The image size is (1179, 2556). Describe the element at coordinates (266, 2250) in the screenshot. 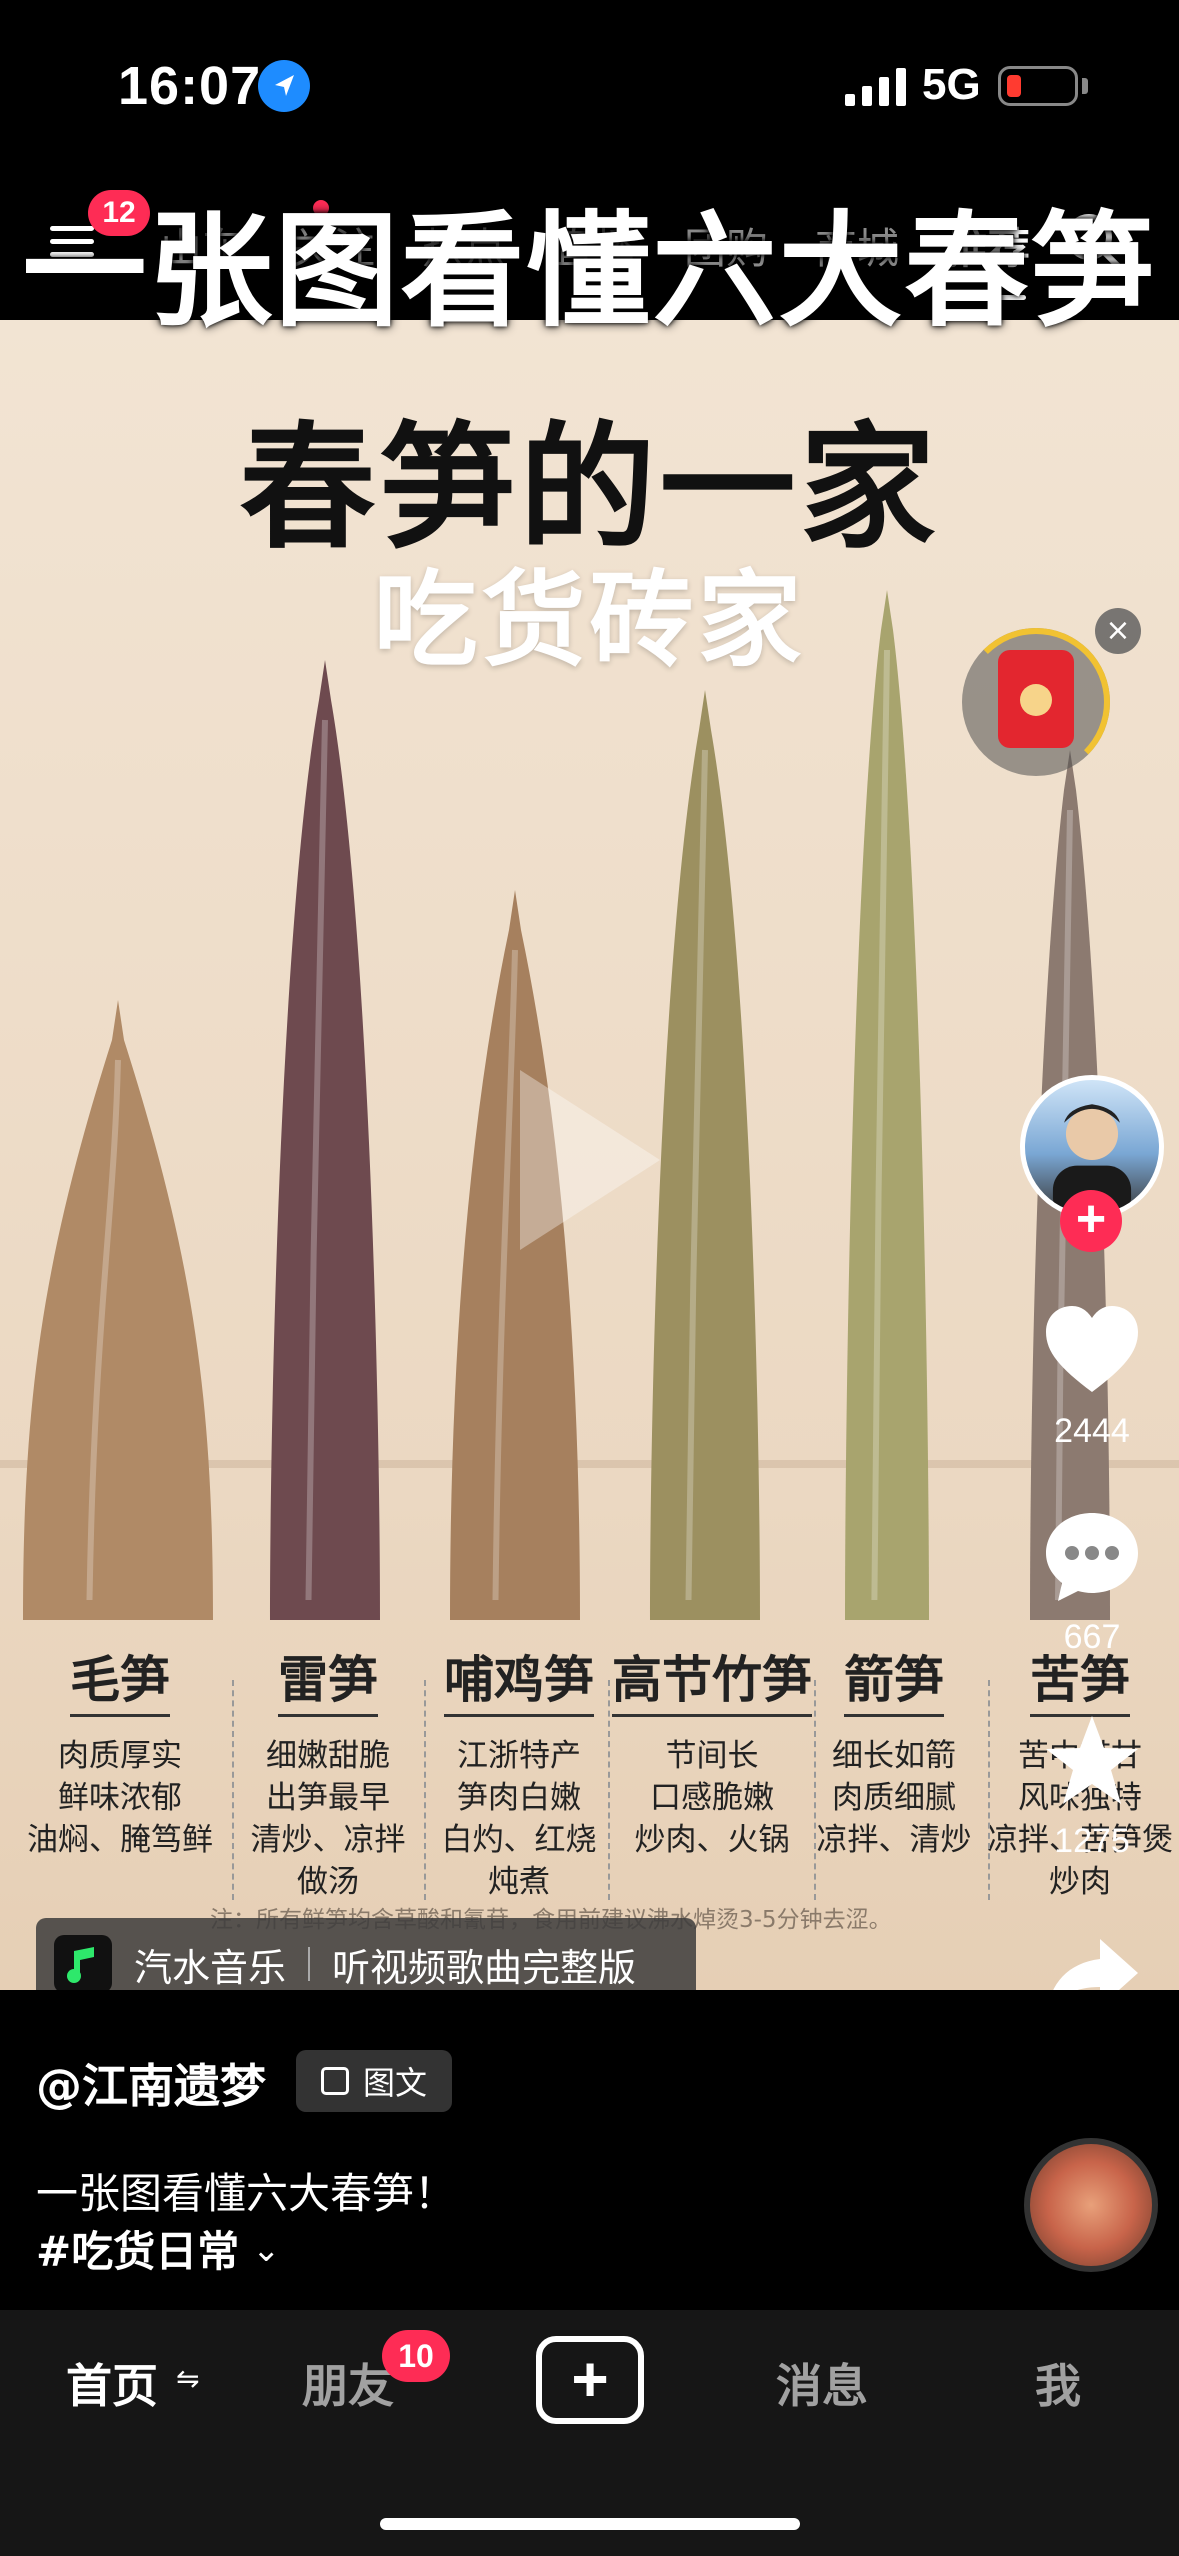

I see `chevron-down-icon: ⌄` at that location.